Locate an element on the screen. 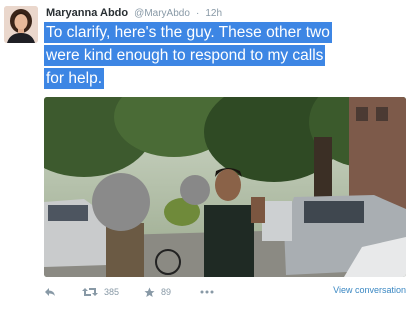  tweet-text-line: for help. is located at coordinates (74, 78).